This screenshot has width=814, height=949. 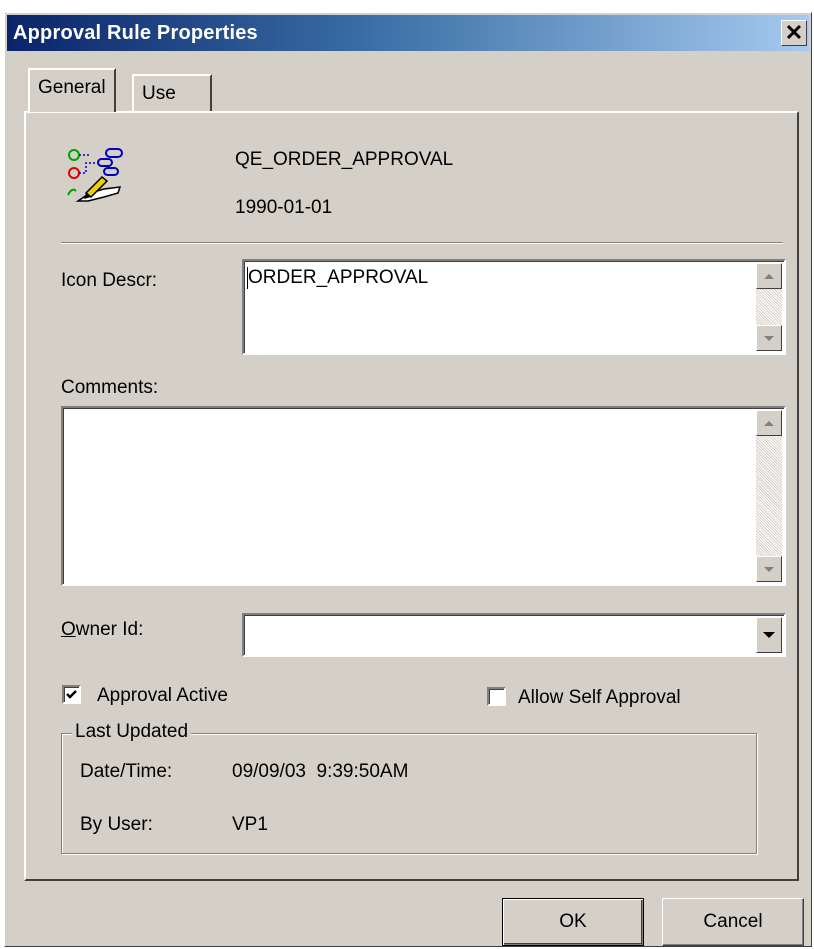 I want to click on datetime-label: Date/Time:, so click(x=126, y=771).